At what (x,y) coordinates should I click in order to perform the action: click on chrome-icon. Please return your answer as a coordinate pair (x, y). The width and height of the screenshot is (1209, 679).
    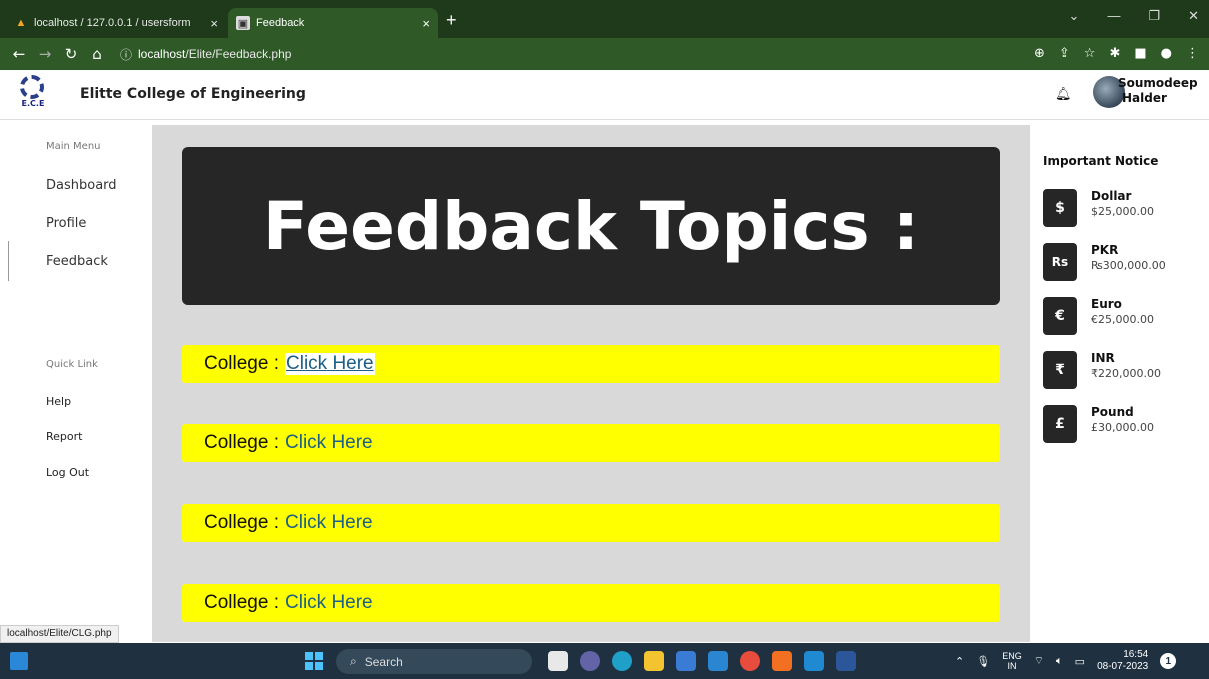
    Looking at the image, I should click on (750, 661).